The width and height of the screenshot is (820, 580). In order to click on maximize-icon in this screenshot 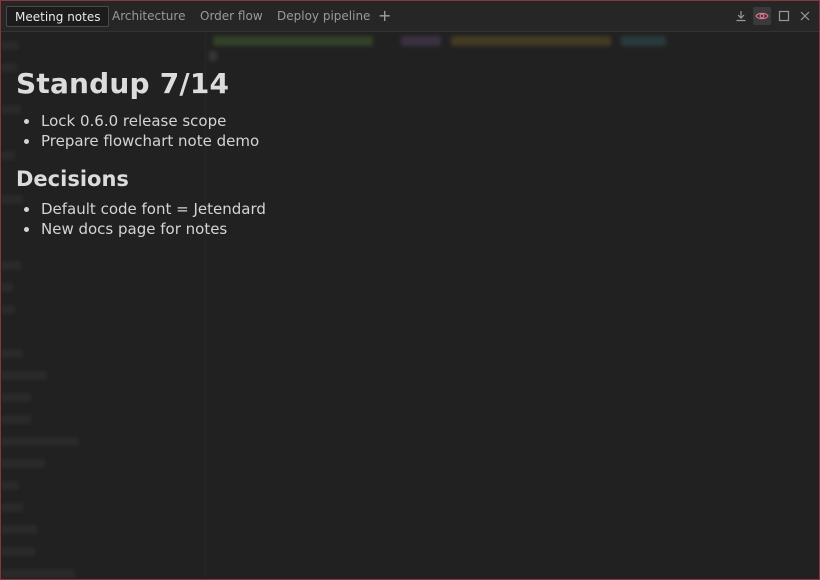, I will do `click(784, 16)`.